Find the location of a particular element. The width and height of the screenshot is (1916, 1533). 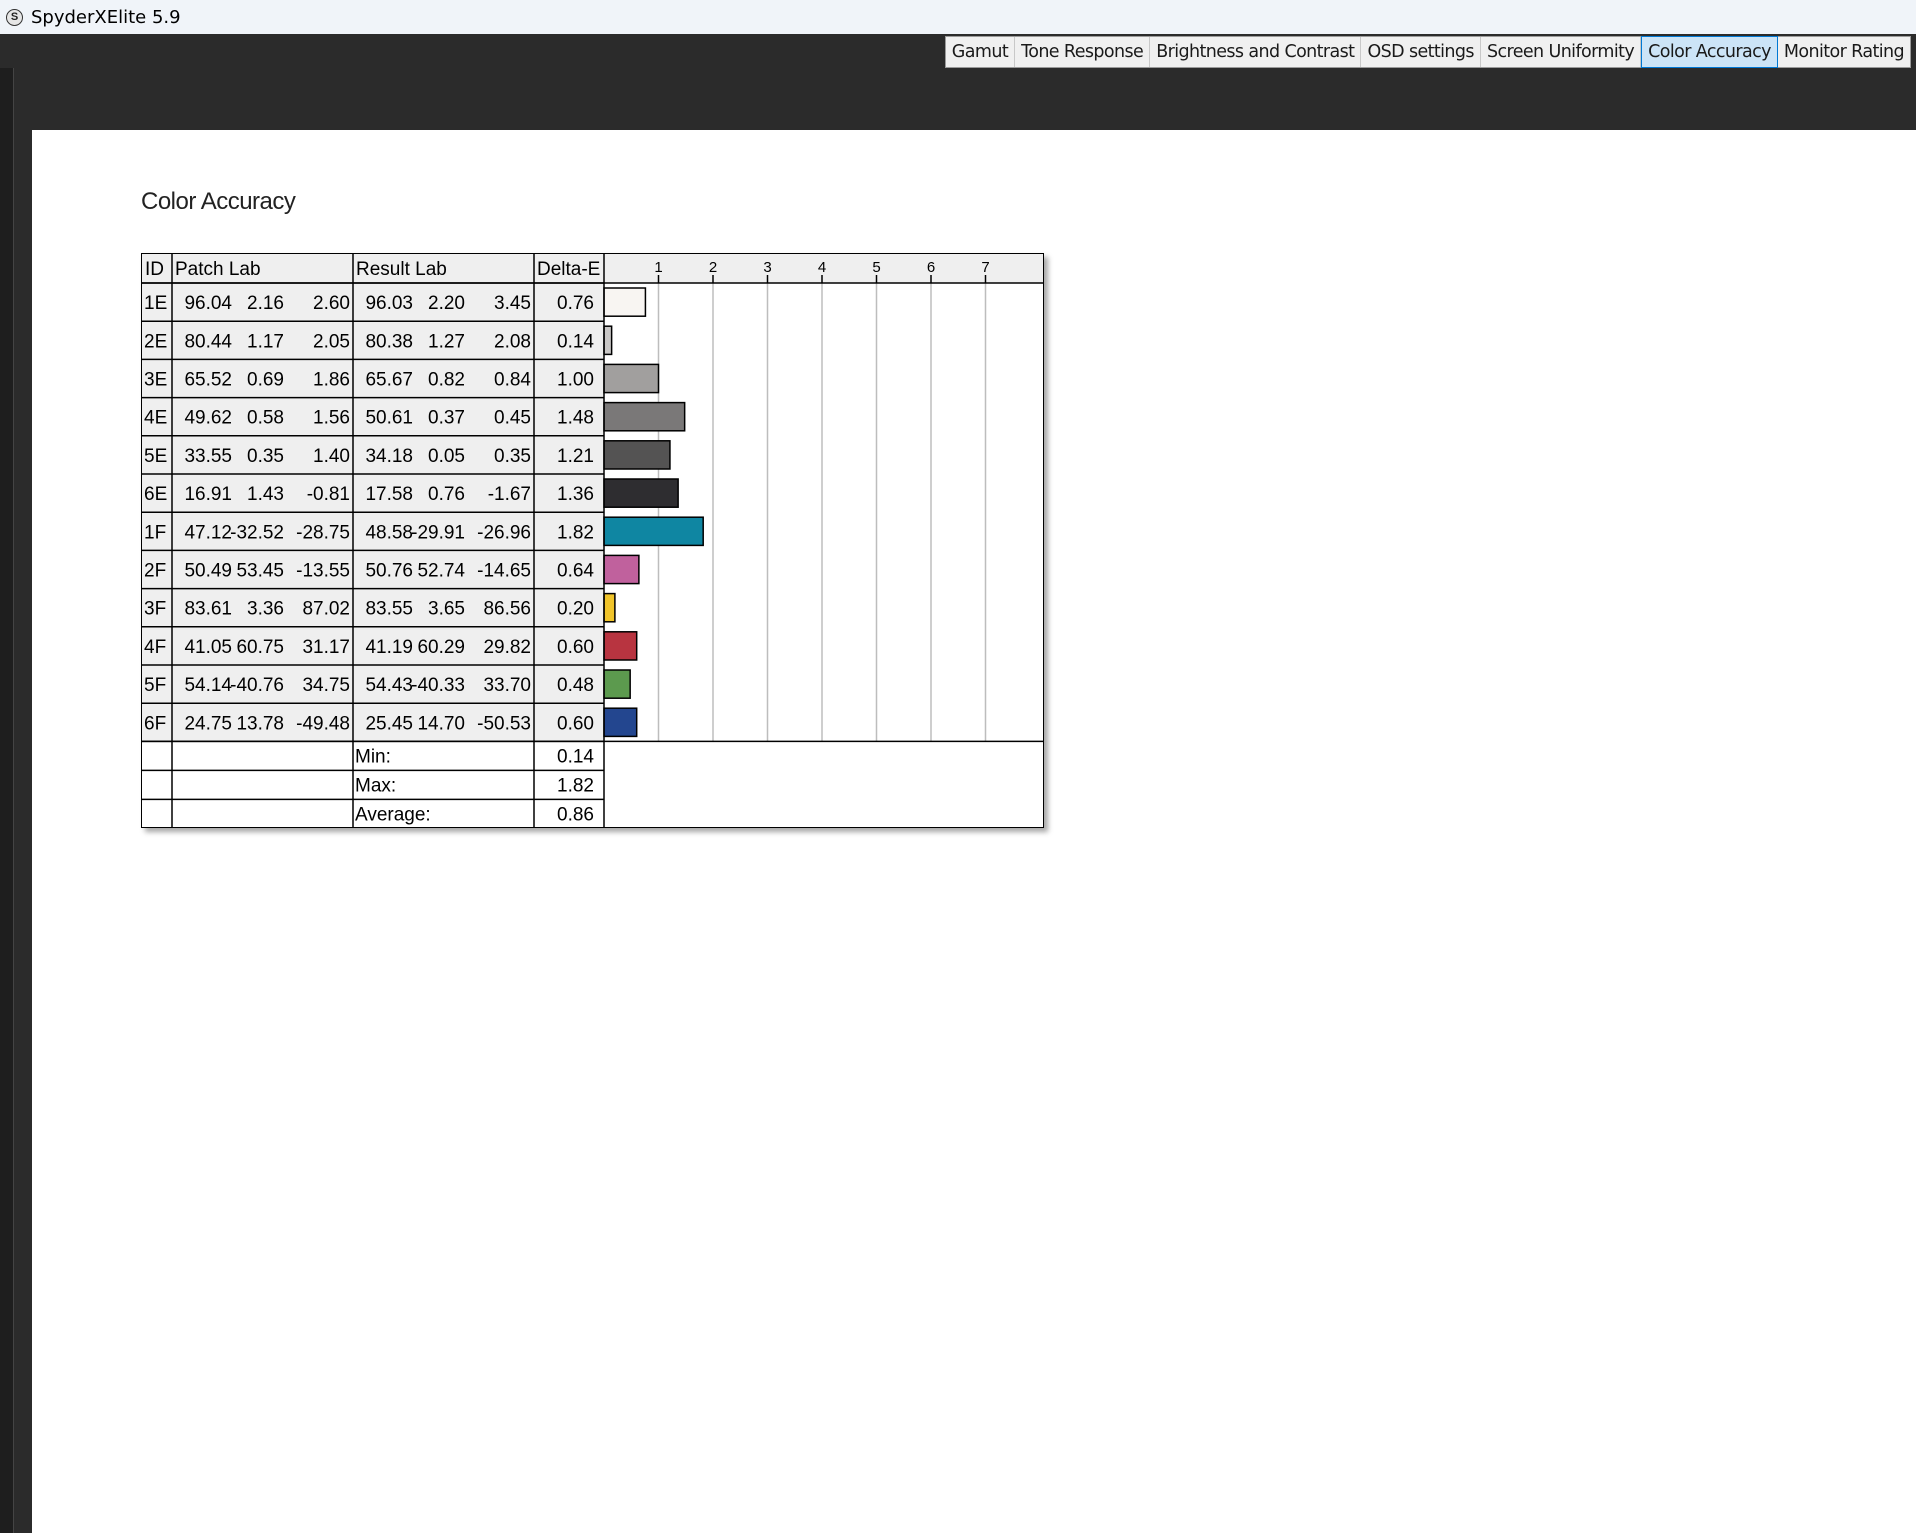

result-lab-value: 86.56 is located at coordinates (507, 609).